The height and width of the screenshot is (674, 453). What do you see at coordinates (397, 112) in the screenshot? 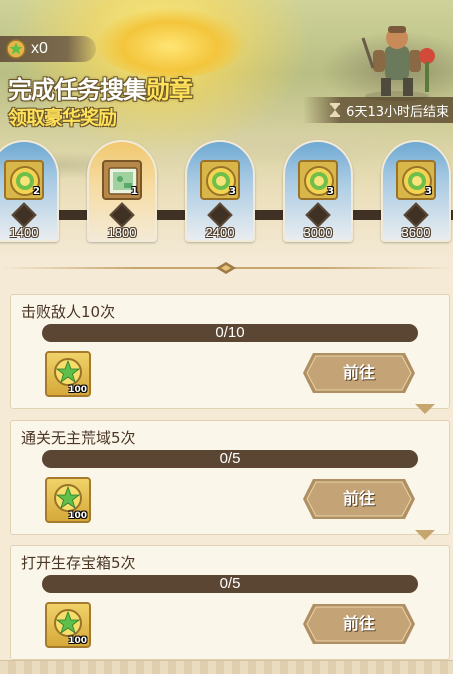
I see `timer-text: 6天13小时后结束` at bounding box center [397, 112].